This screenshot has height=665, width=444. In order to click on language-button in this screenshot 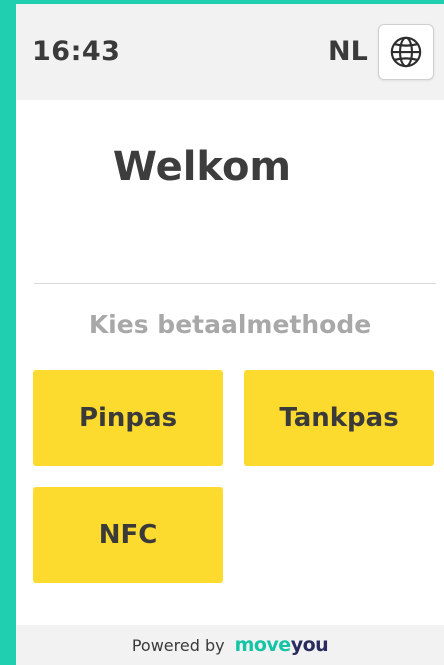, I will do `click(406, 52)`.